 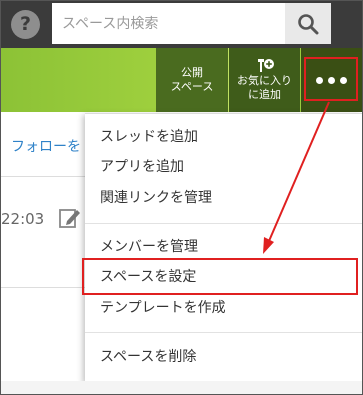 I want to click on menu-item-manage-links: 関連リンクを管理, so click(x=223, y=198).